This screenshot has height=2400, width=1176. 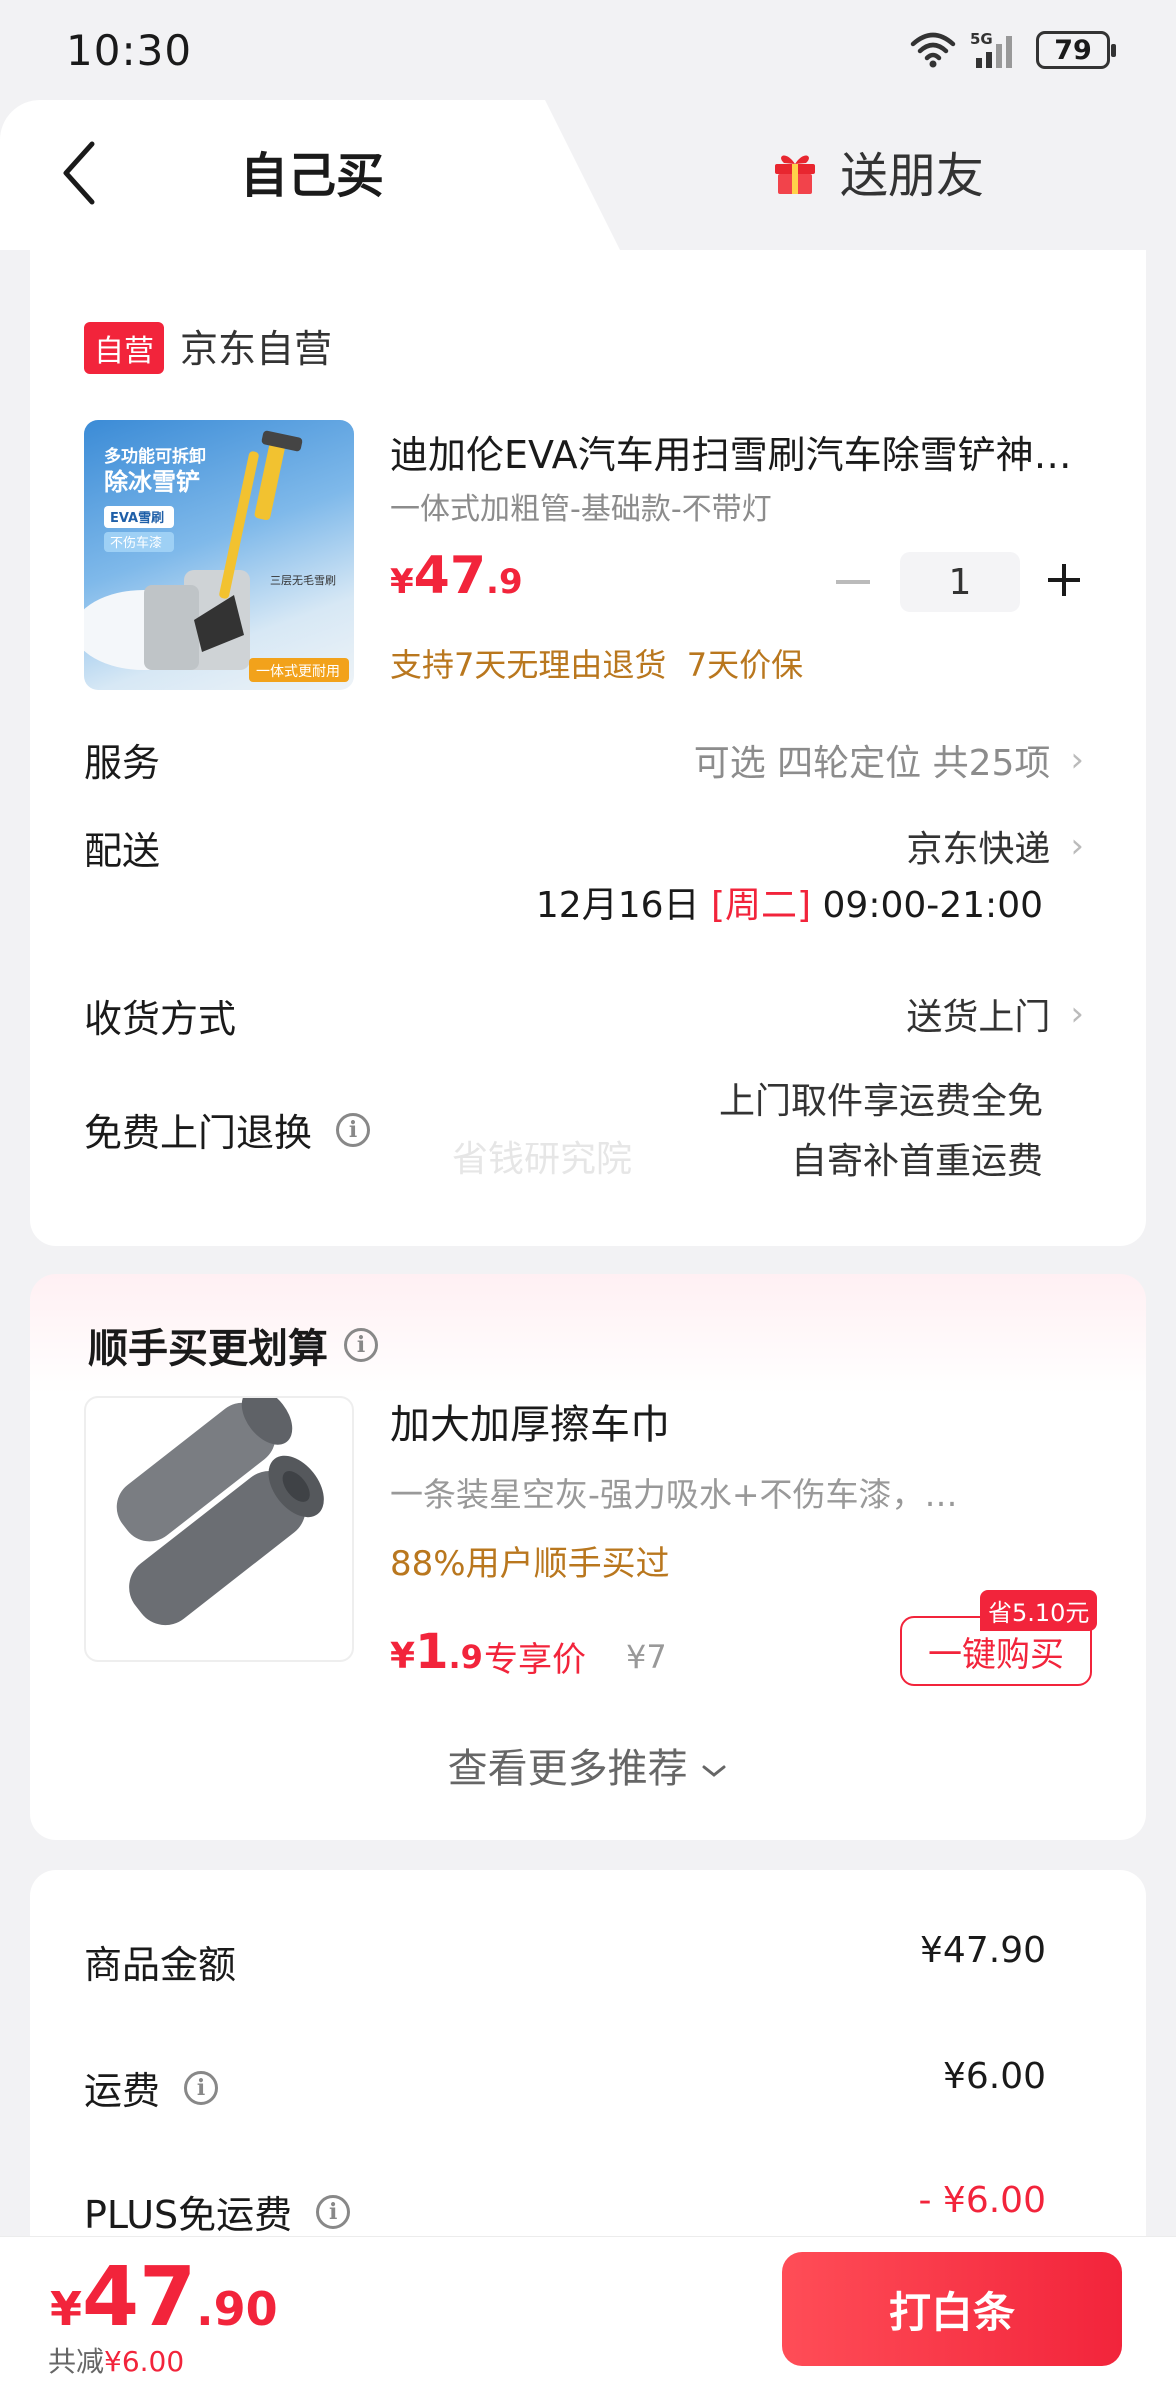 I want to click on receive-label: 收货方式, so click(x=160, y=1019).